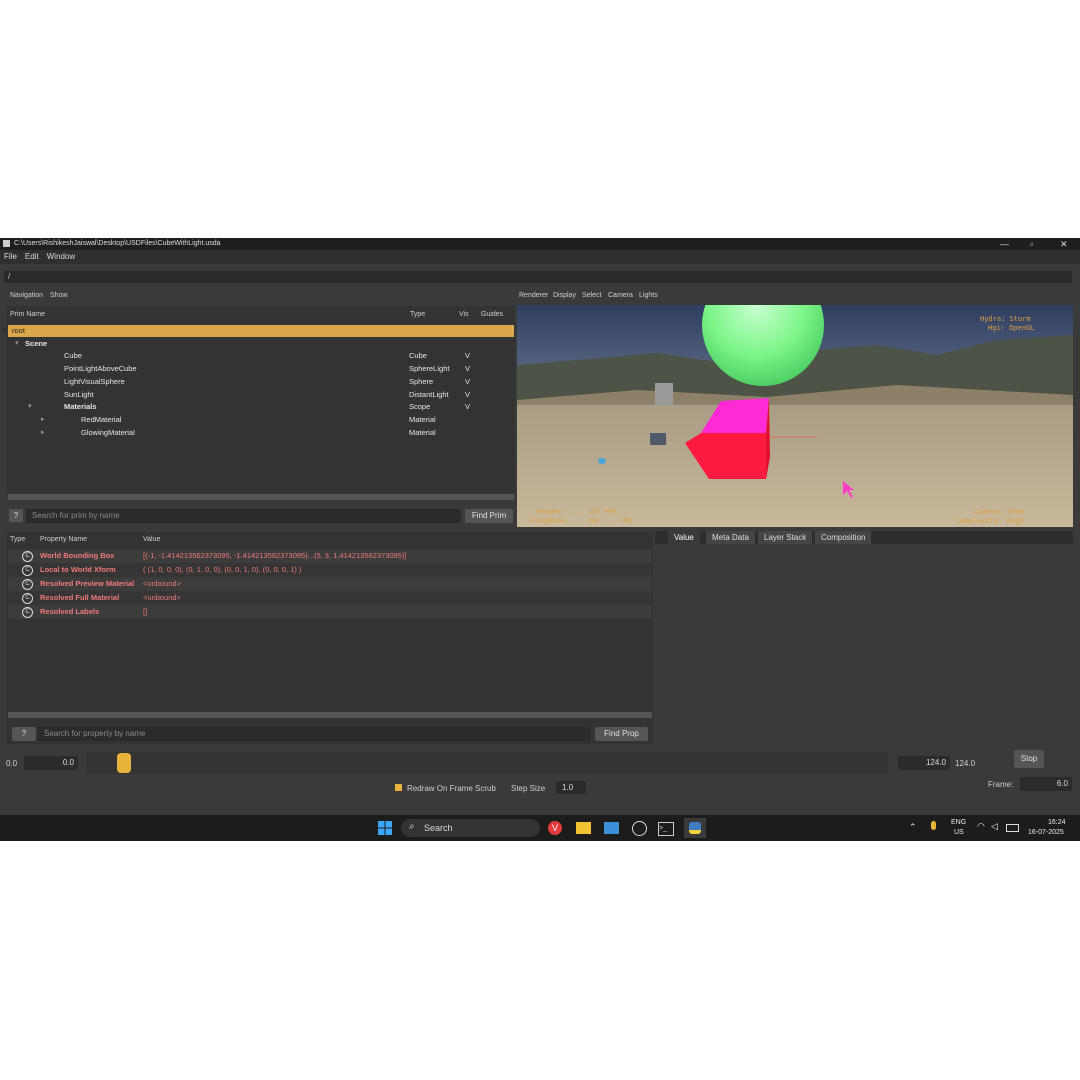 The height and width of the screenshot is (1080, 1080). Describe the element at coordinates (933, 825) in the screenshot. I see `microphone-icon` at that location.